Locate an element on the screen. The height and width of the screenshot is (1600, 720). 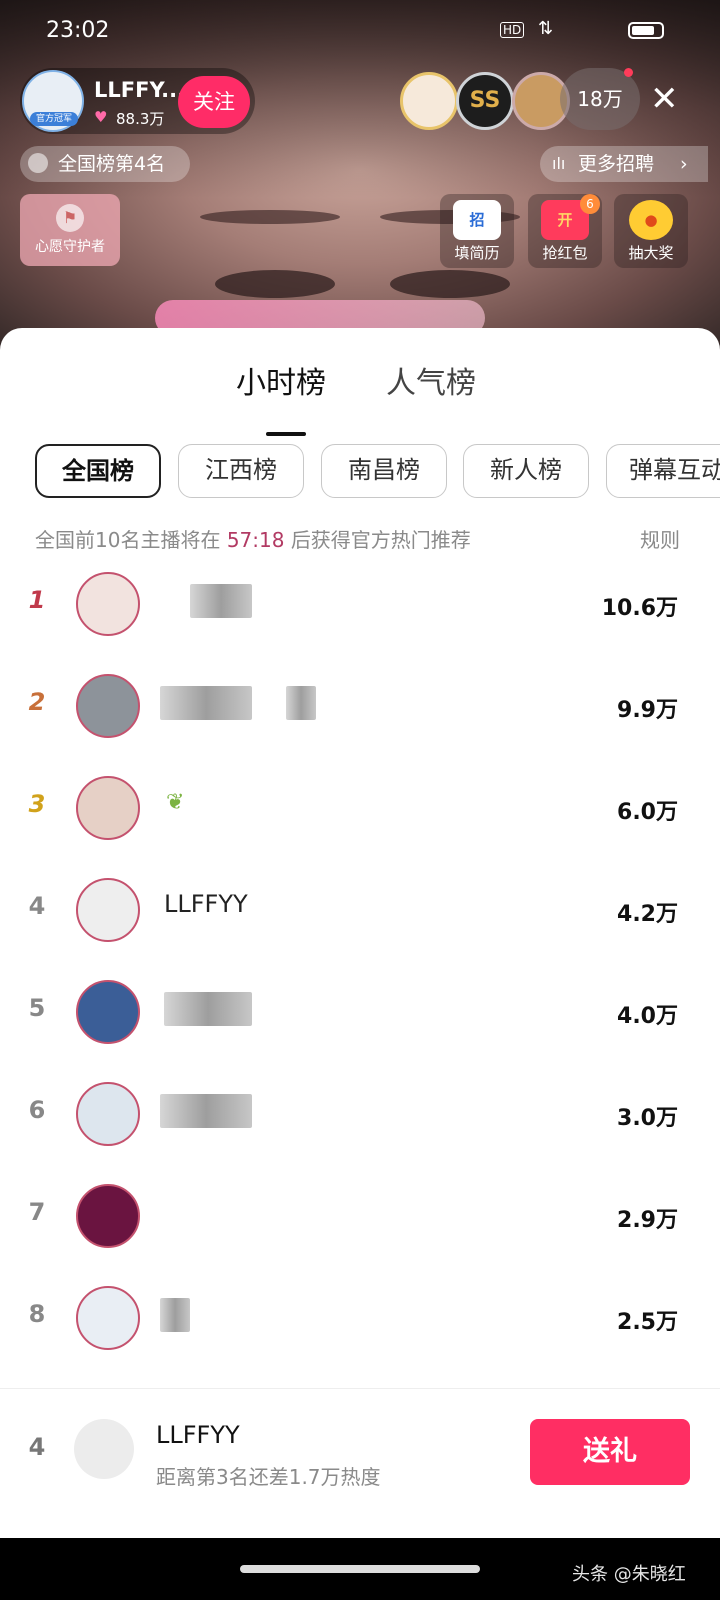
filter-danmaku: 弹幕互动 is located at coordinates (663, 471).